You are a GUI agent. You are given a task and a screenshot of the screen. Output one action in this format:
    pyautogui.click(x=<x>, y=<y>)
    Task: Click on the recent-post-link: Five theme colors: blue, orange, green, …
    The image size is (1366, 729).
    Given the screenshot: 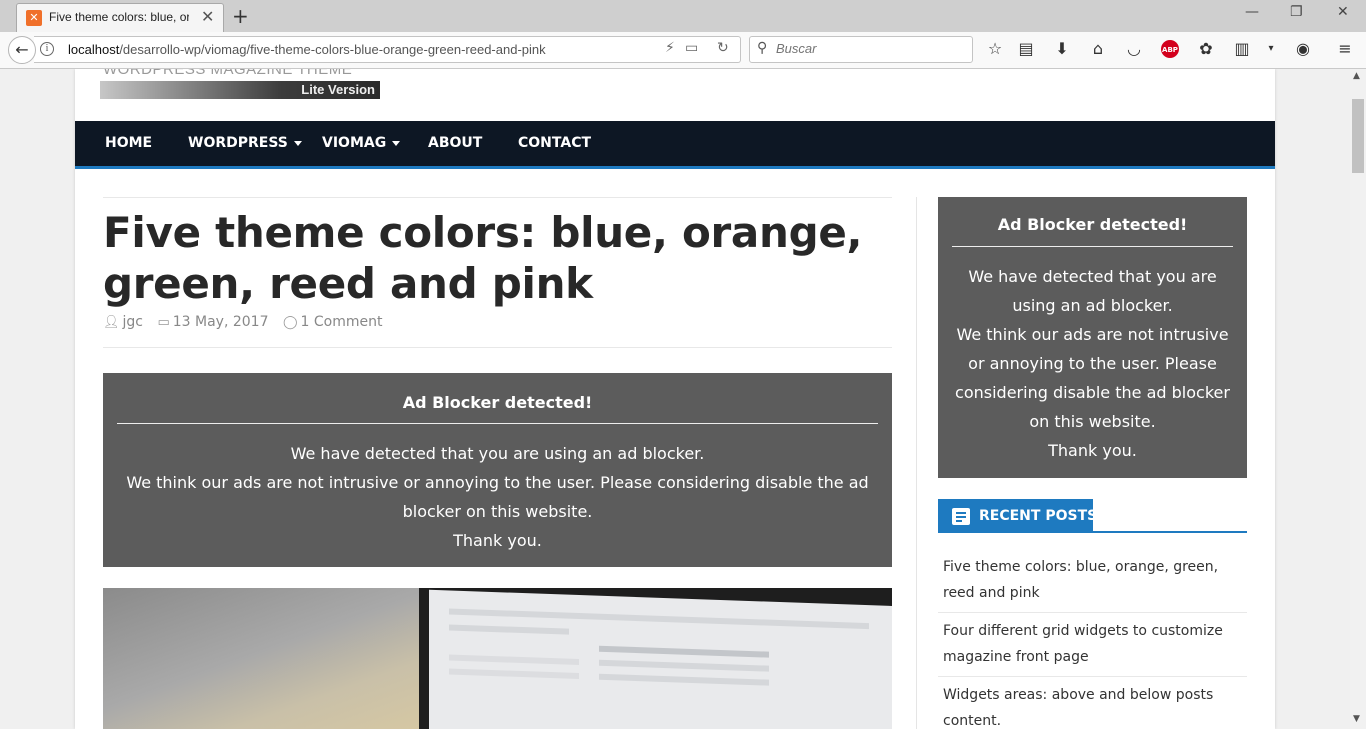 What is the action you would take?
    pyautogui.click(x=1092, y=581)
    